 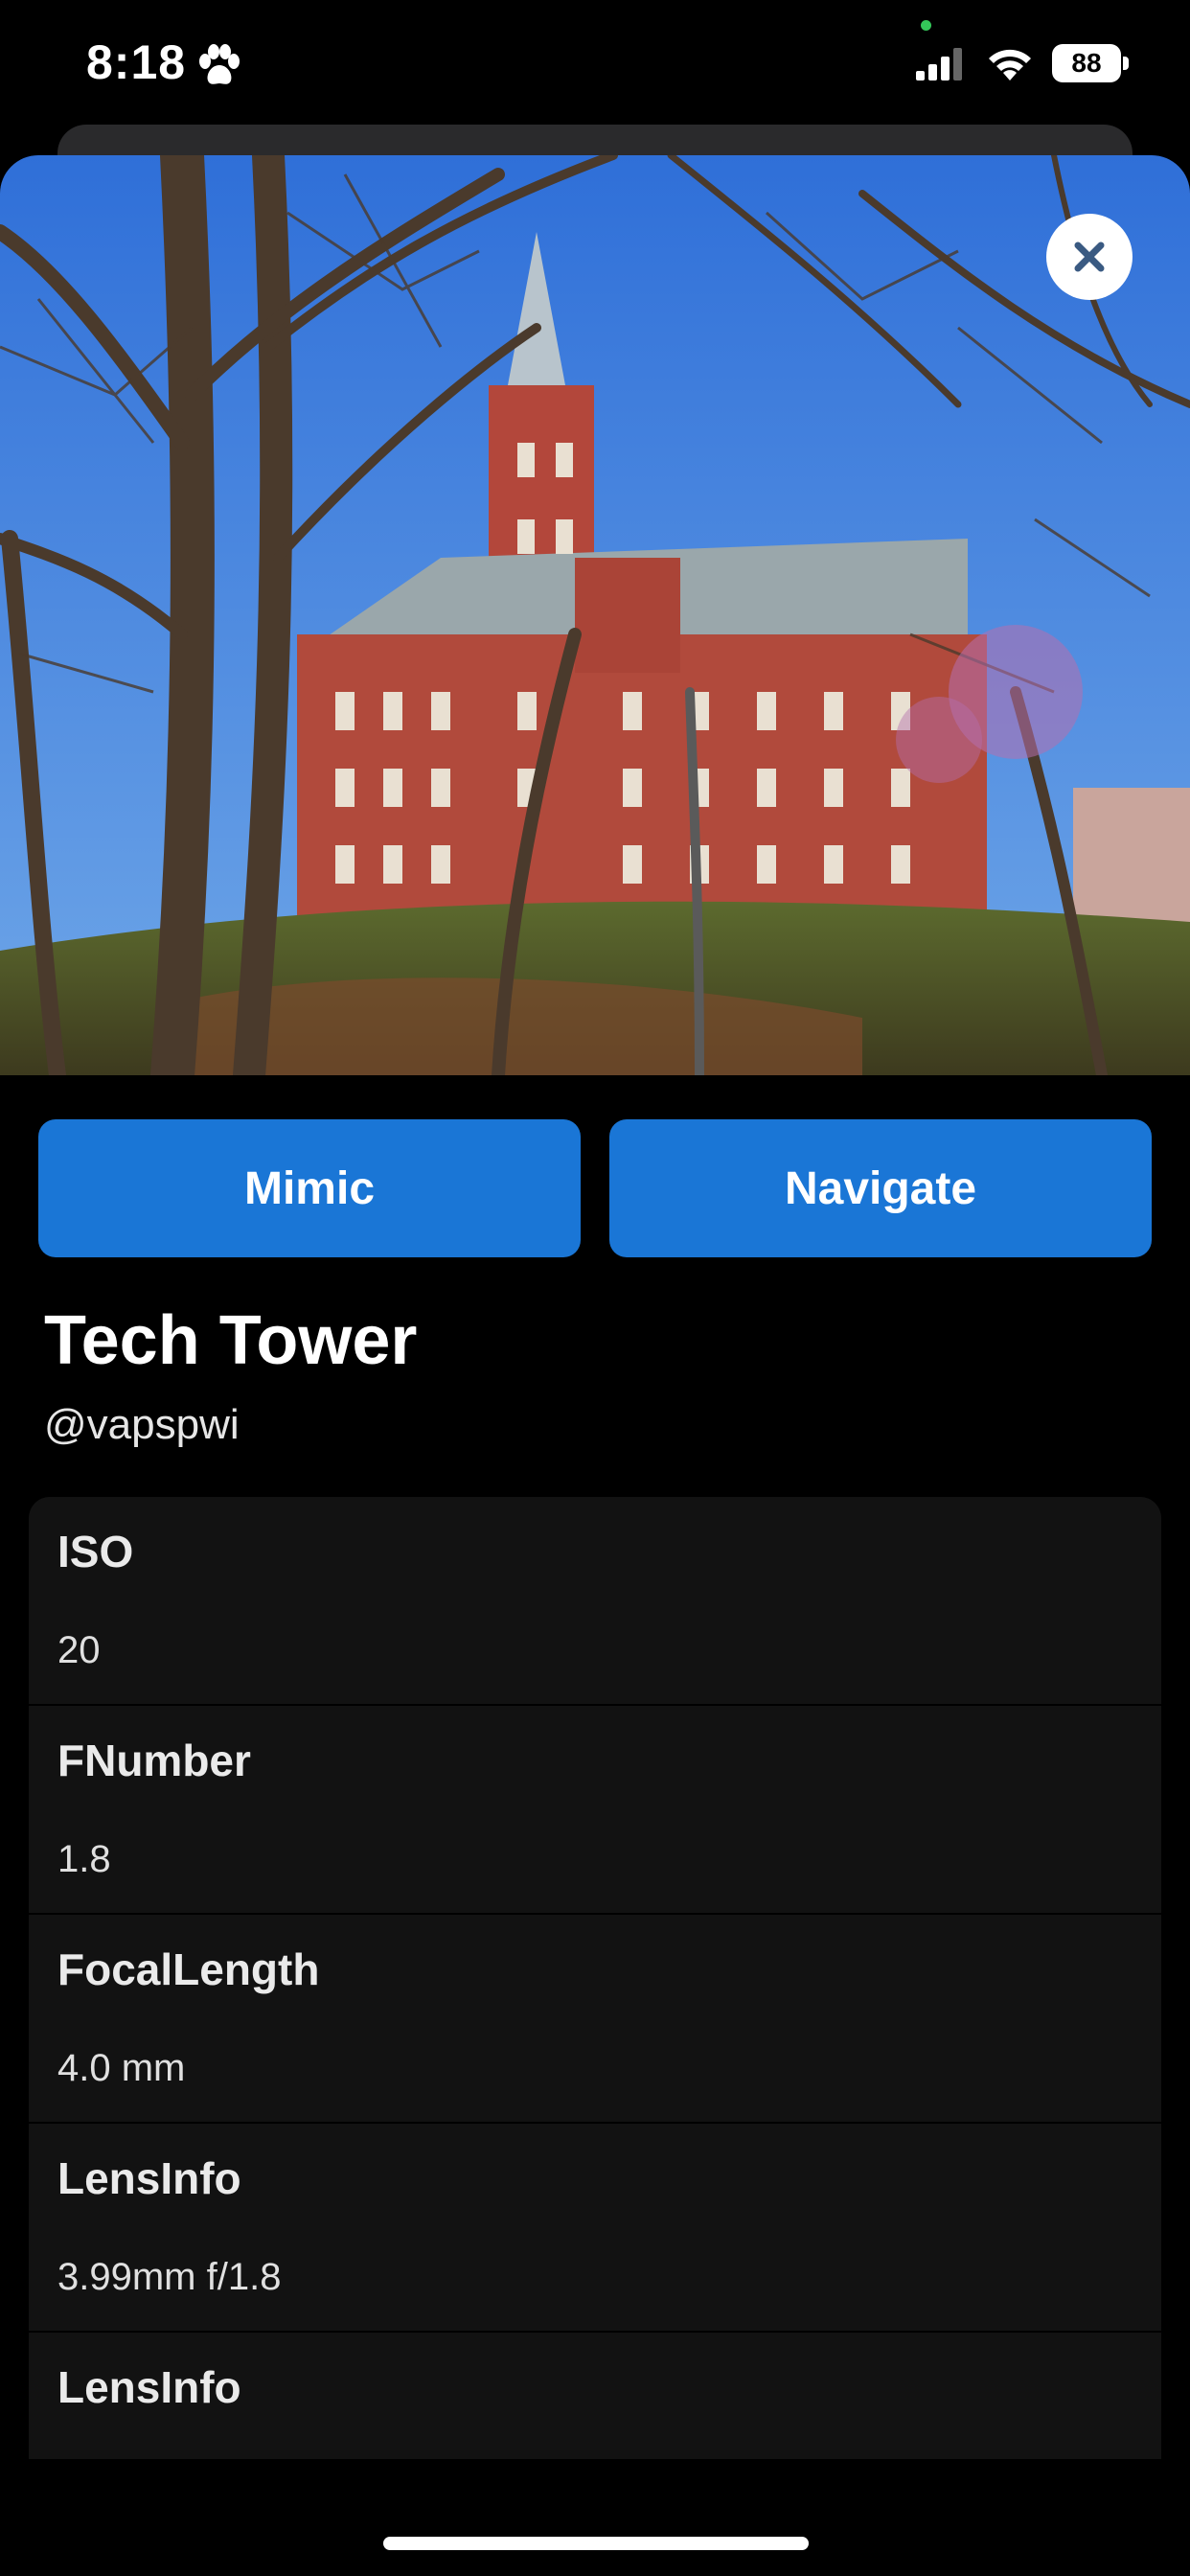 What do you see at coordinates (881, 1188) in the screenshot?
I see `navigate-button: Navigate` at bounding box center [881, 1188].